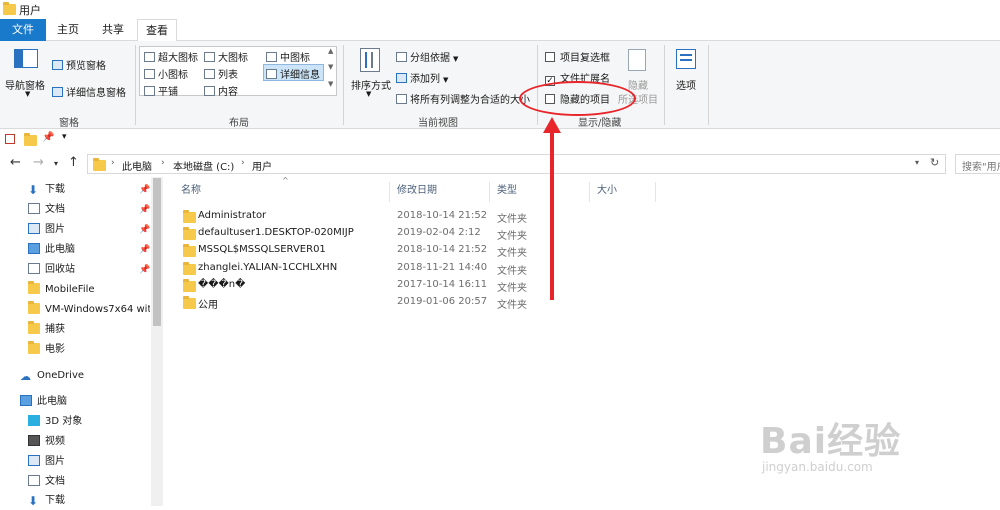 Image resolution: width=1000 pixels, height=510 pixels. I want to click on sort-icon, so click(370, 60).